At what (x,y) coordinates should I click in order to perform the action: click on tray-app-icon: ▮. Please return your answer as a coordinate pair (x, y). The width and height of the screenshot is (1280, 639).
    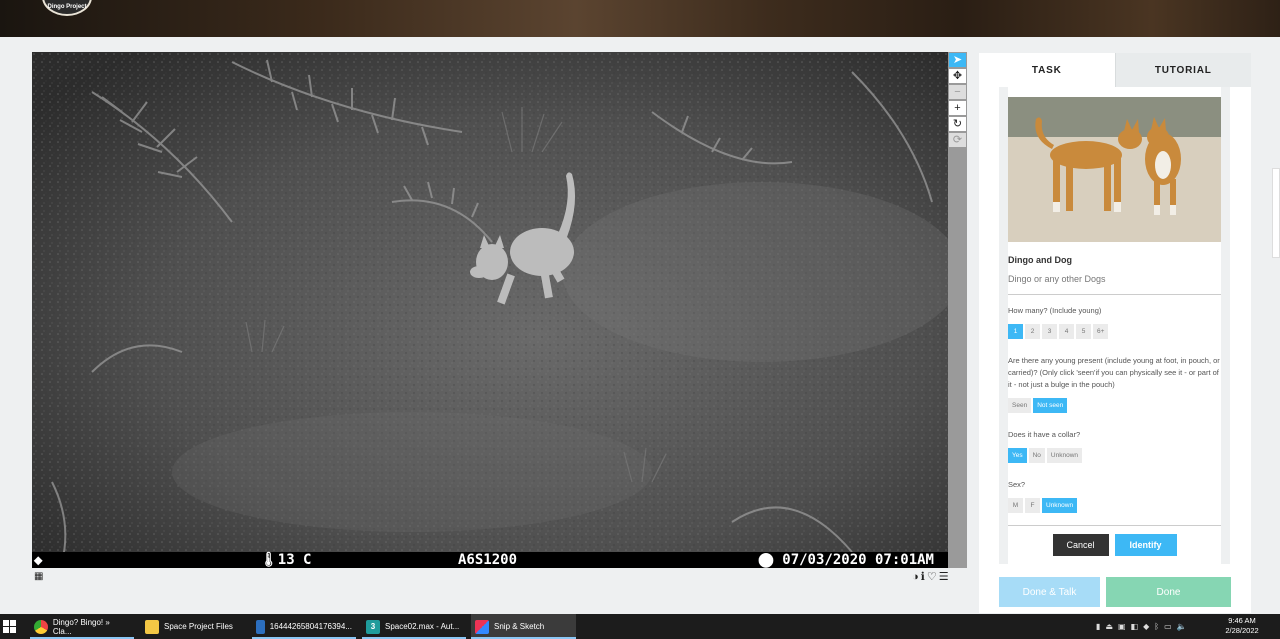
    Looking at the image, I should click on (1098, 626).